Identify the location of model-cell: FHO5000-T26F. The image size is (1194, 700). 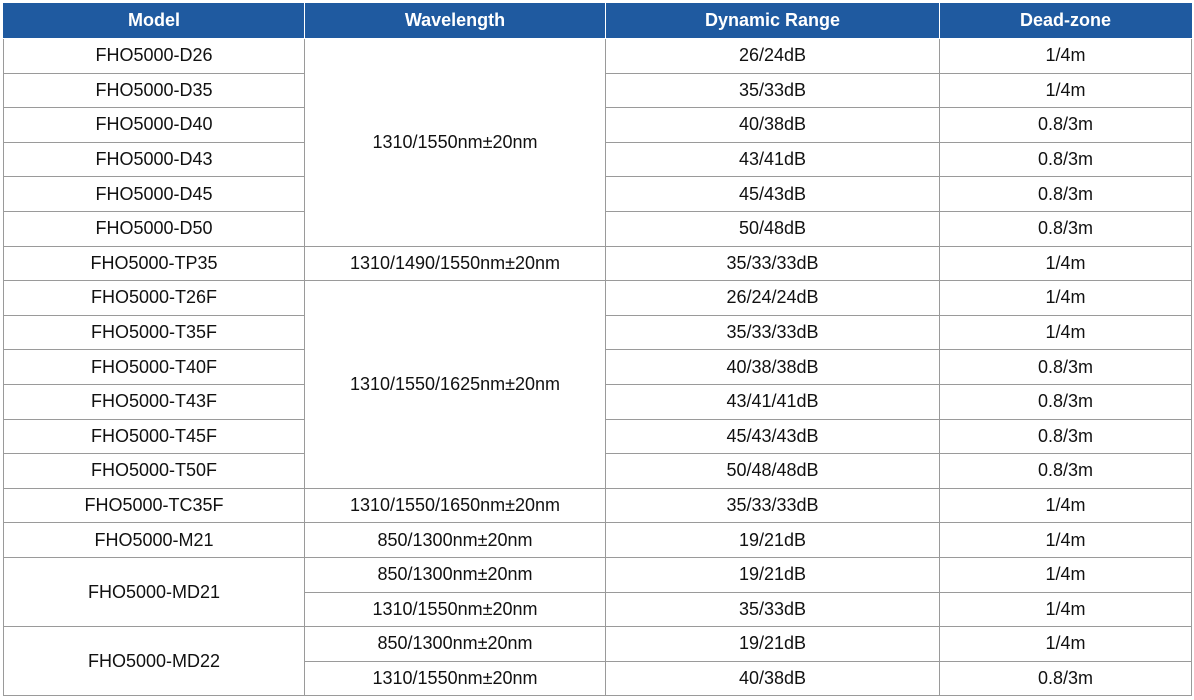
(154, 298).